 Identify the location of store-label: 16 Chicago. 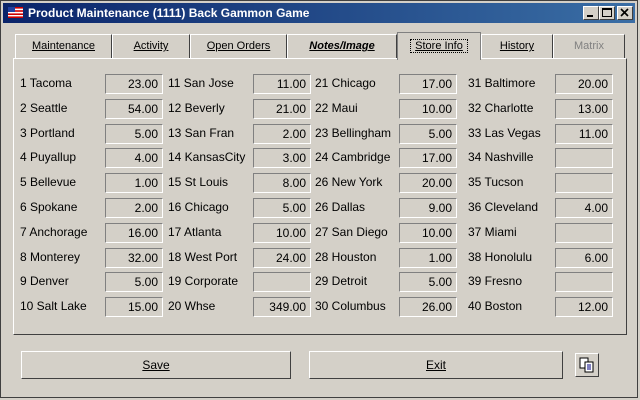
(198, 207).